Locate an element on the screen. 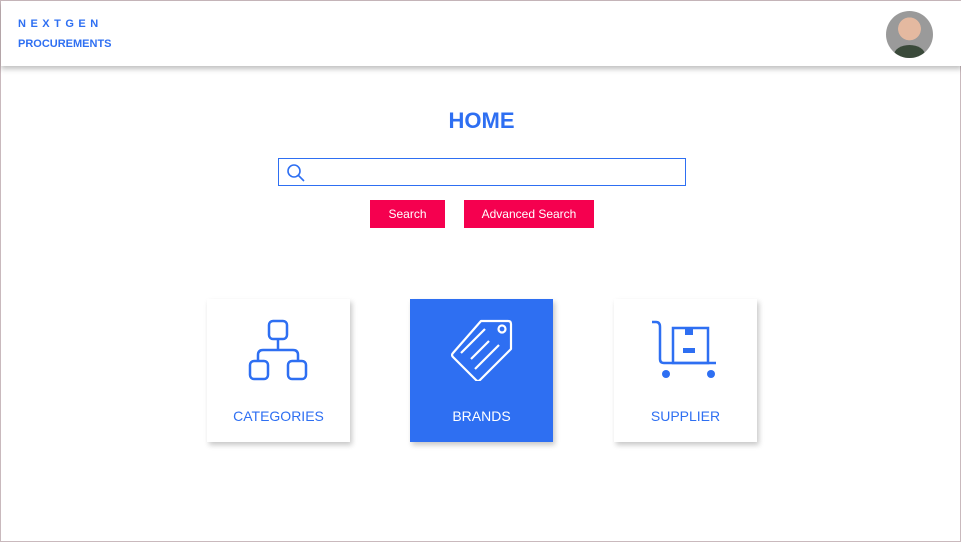 The height and width of the screenshot is (542, 961). card-supplier: SUPPLIER is located at coordinates (685, 370).